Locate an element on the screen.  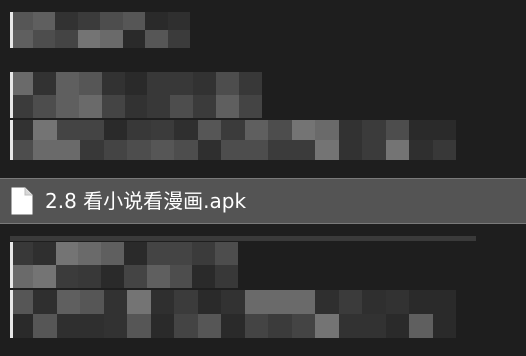
file-icon is located at coordinates (22, 201).